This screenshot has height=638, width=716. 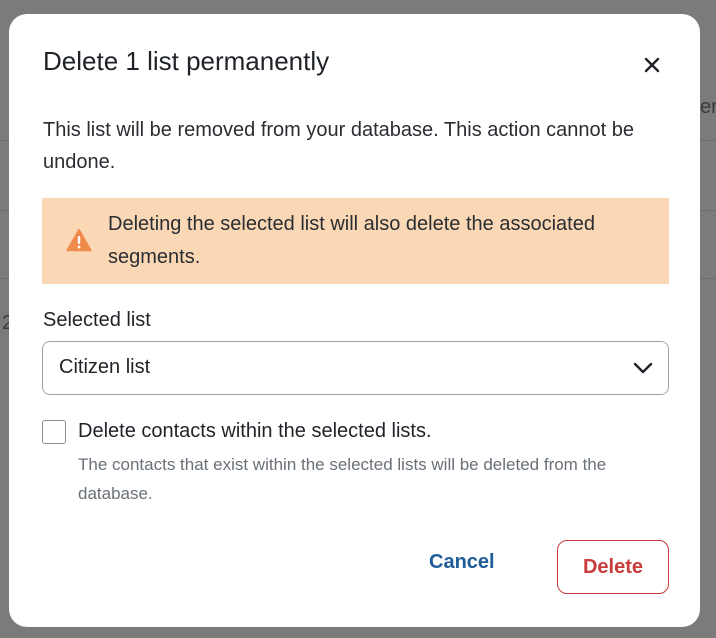 What do you see at coordinates (613, 567) in the screenshot?
I see `delete-button: Delete` at bounding box center [613, 567].